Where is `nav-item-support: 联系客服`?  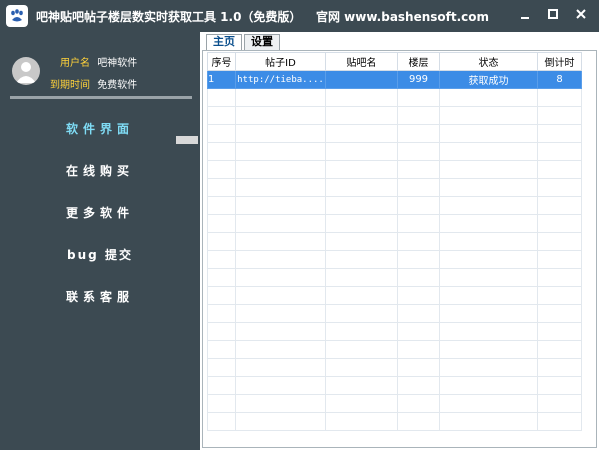
nav-item-support: 联系客服 is located at coordinates (100, 296).